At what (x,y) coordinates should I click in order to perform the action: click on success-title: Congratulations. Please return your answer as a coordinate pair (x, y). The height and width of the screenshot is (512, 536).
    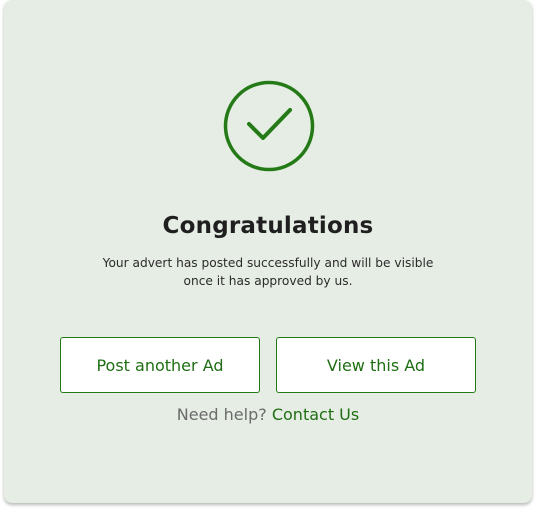
    Looking at the image, I should click on (268, 226).